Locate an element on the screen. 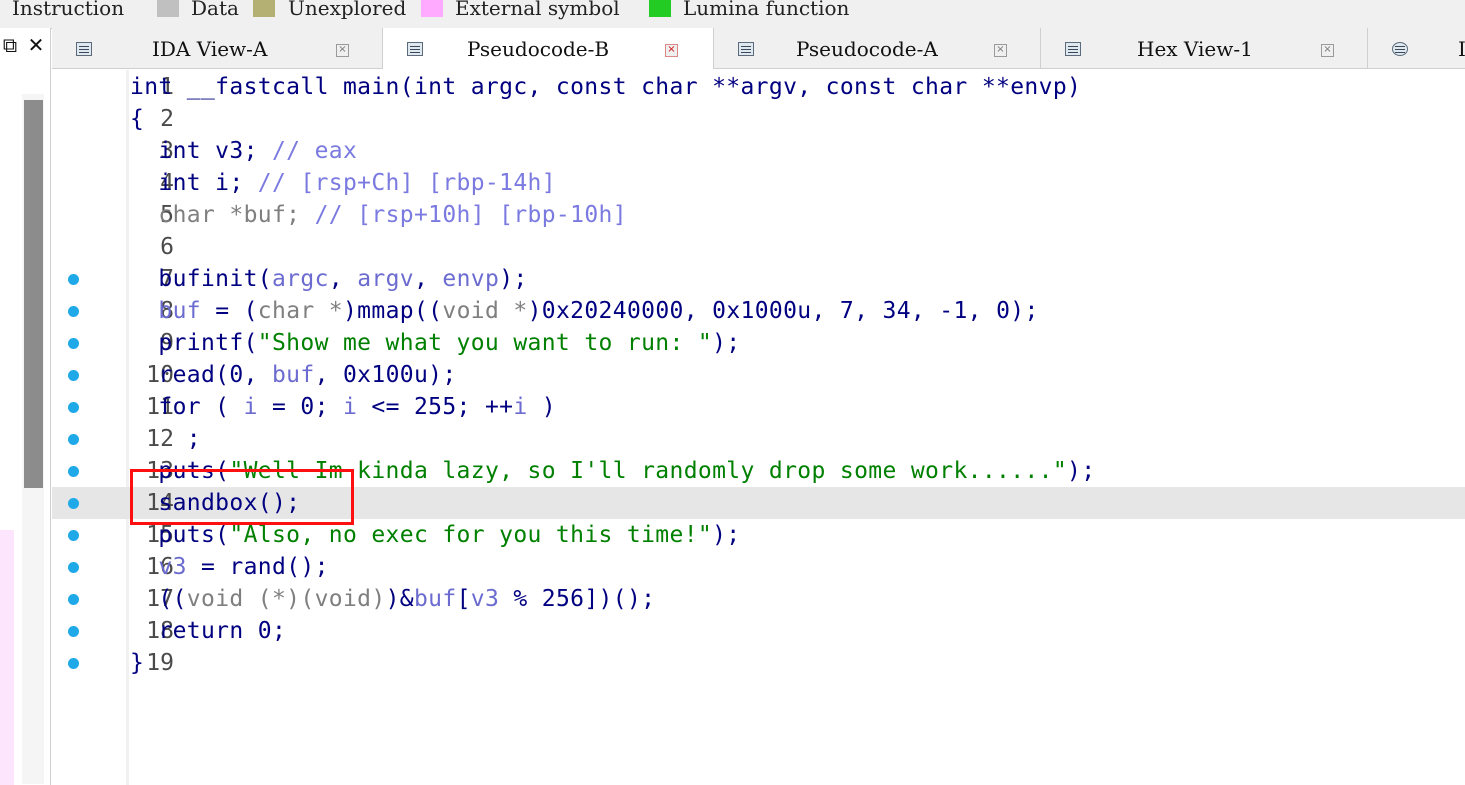 The image size is (1465, 785). code-line: 11 for ( i = 0; i <= 255; ++i ) is located at coordinates (758, 407).